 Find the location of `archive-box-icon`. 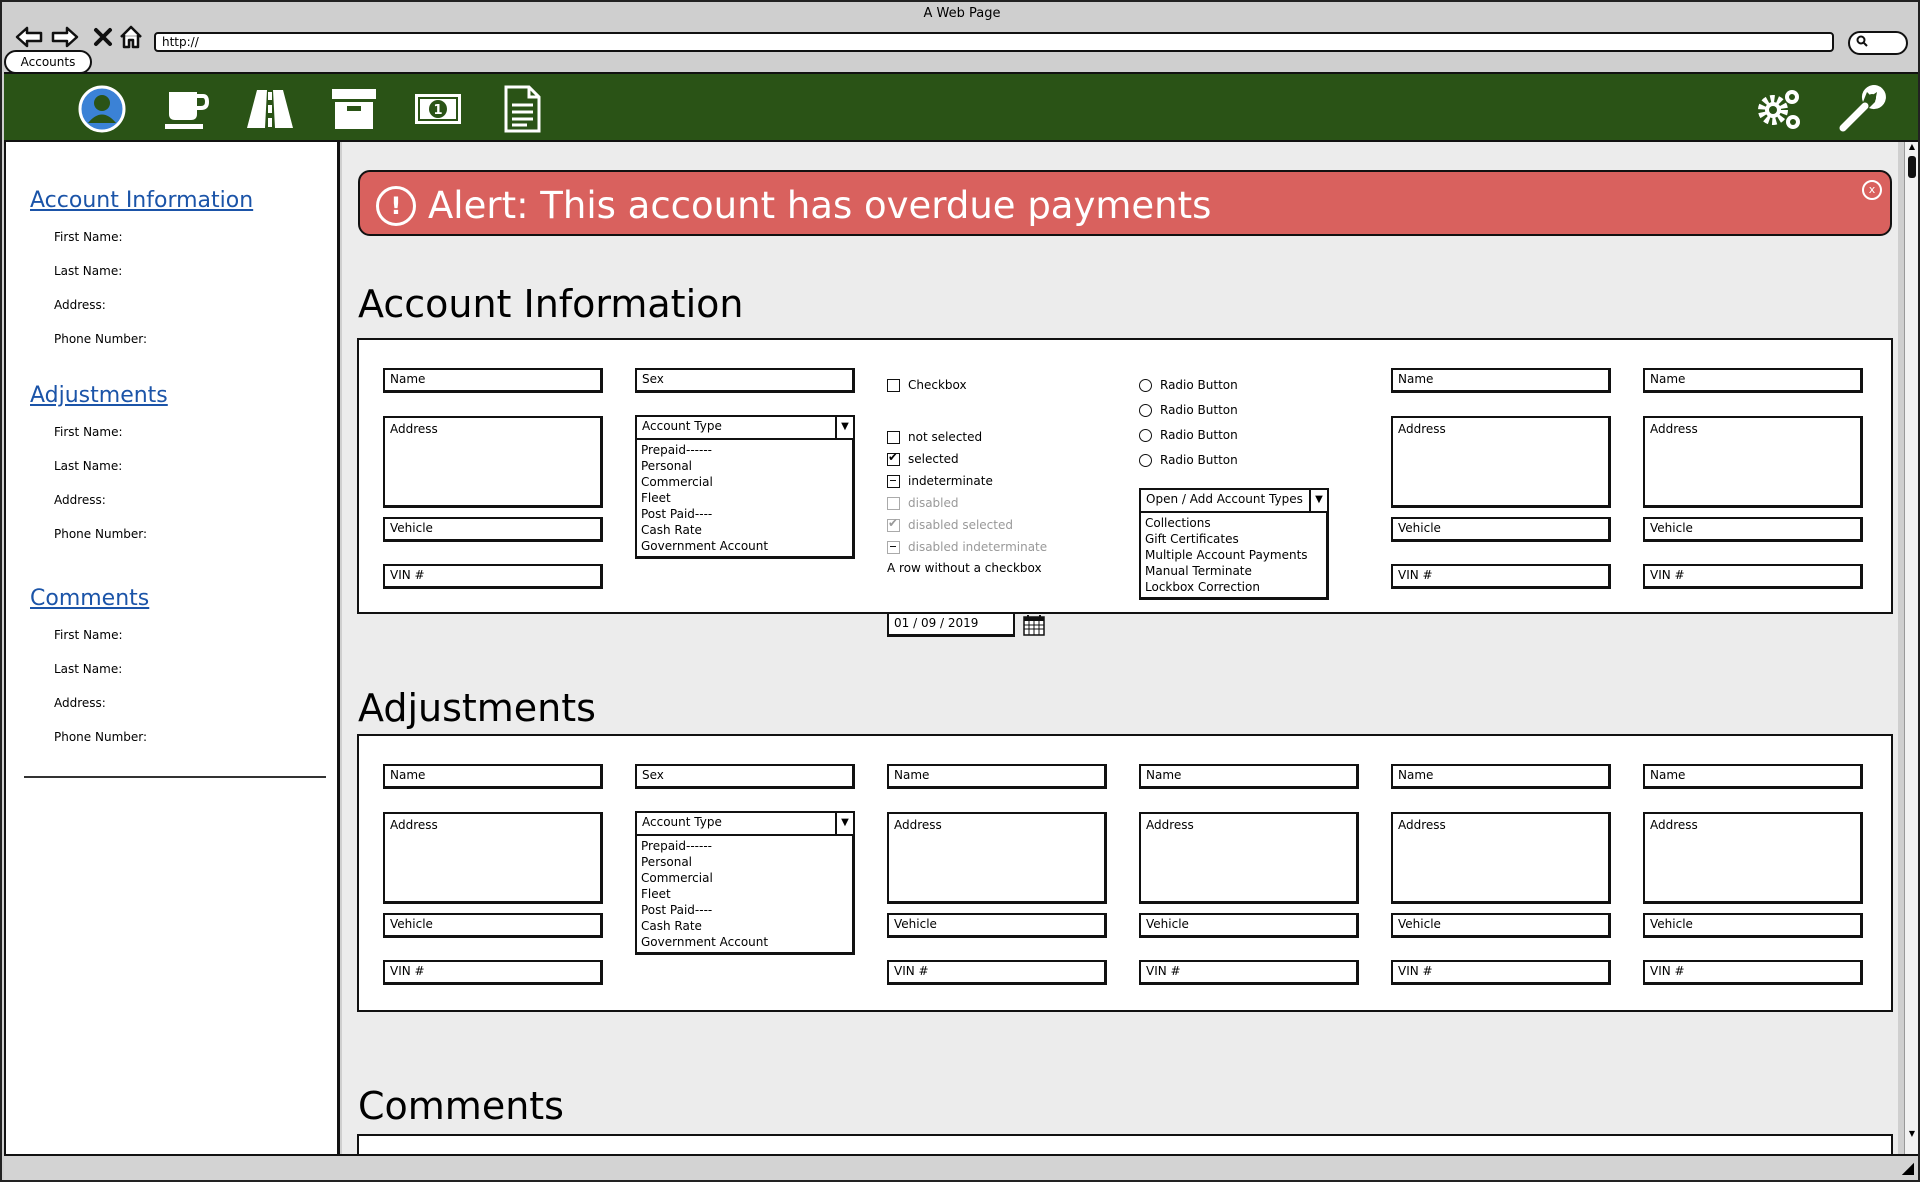

archive-box-icon is located at coordinates (354, 109).